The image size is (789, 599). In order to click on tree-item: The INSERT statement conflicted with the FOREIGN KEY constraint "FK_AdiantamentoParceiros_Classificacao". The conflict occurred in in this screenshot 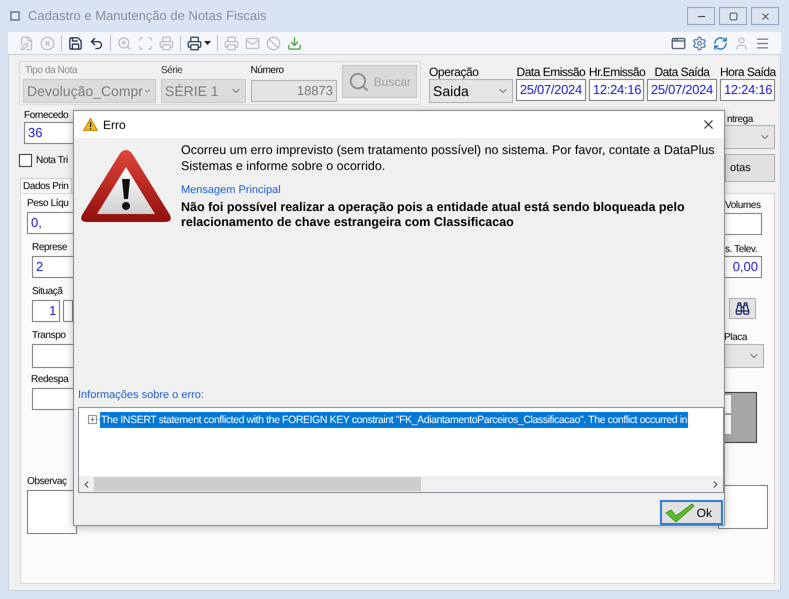, I will do `click(394, 420)`.